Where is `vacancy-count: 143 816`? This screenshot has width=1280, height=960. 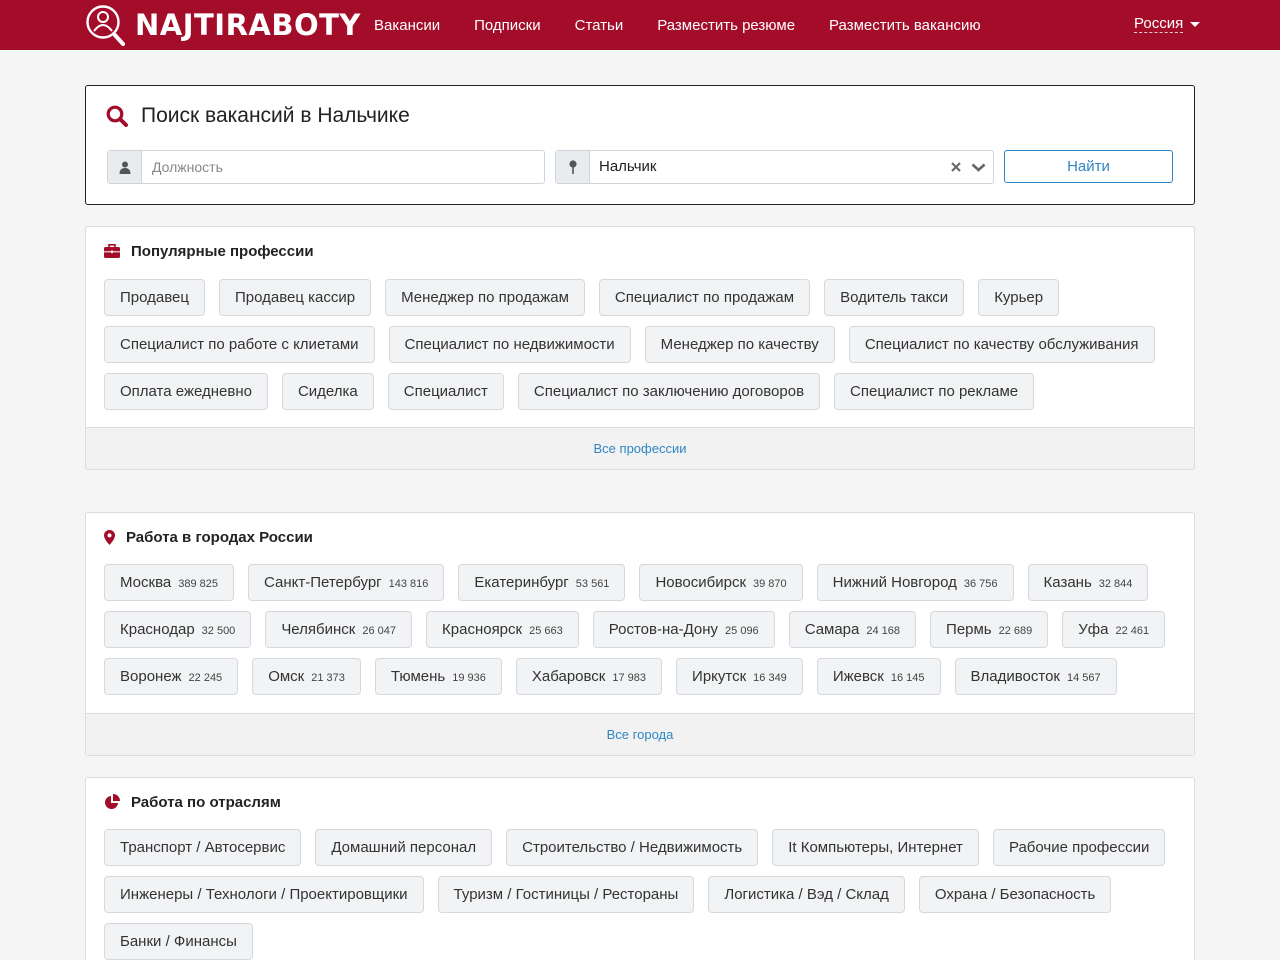 vacancy-count: 143 816 is located at coordinates (408, 584).